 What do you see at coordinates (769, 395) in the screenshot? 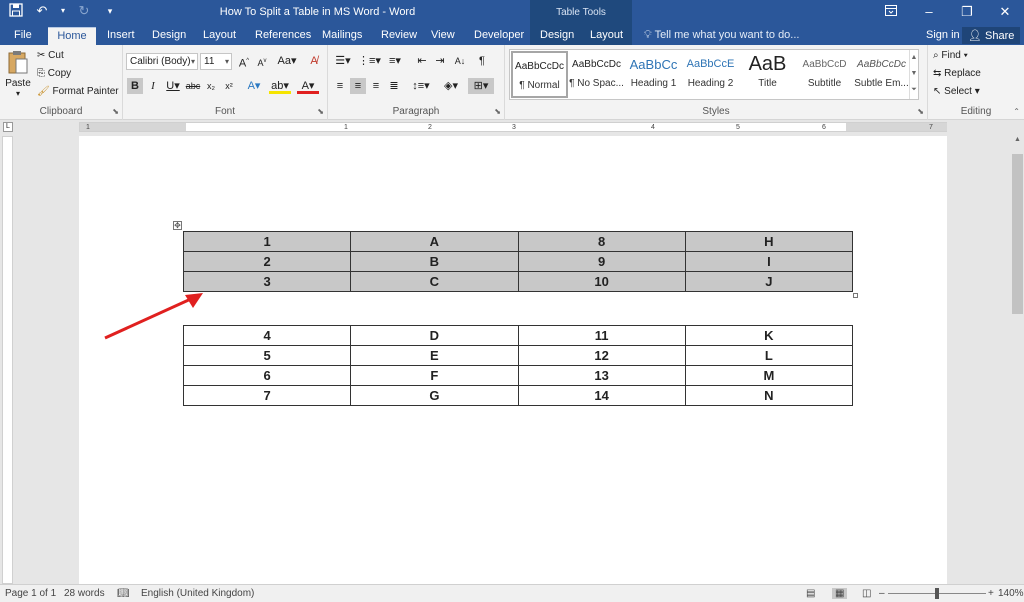
I see `table-cell: N` at bounding box center [769, 395].